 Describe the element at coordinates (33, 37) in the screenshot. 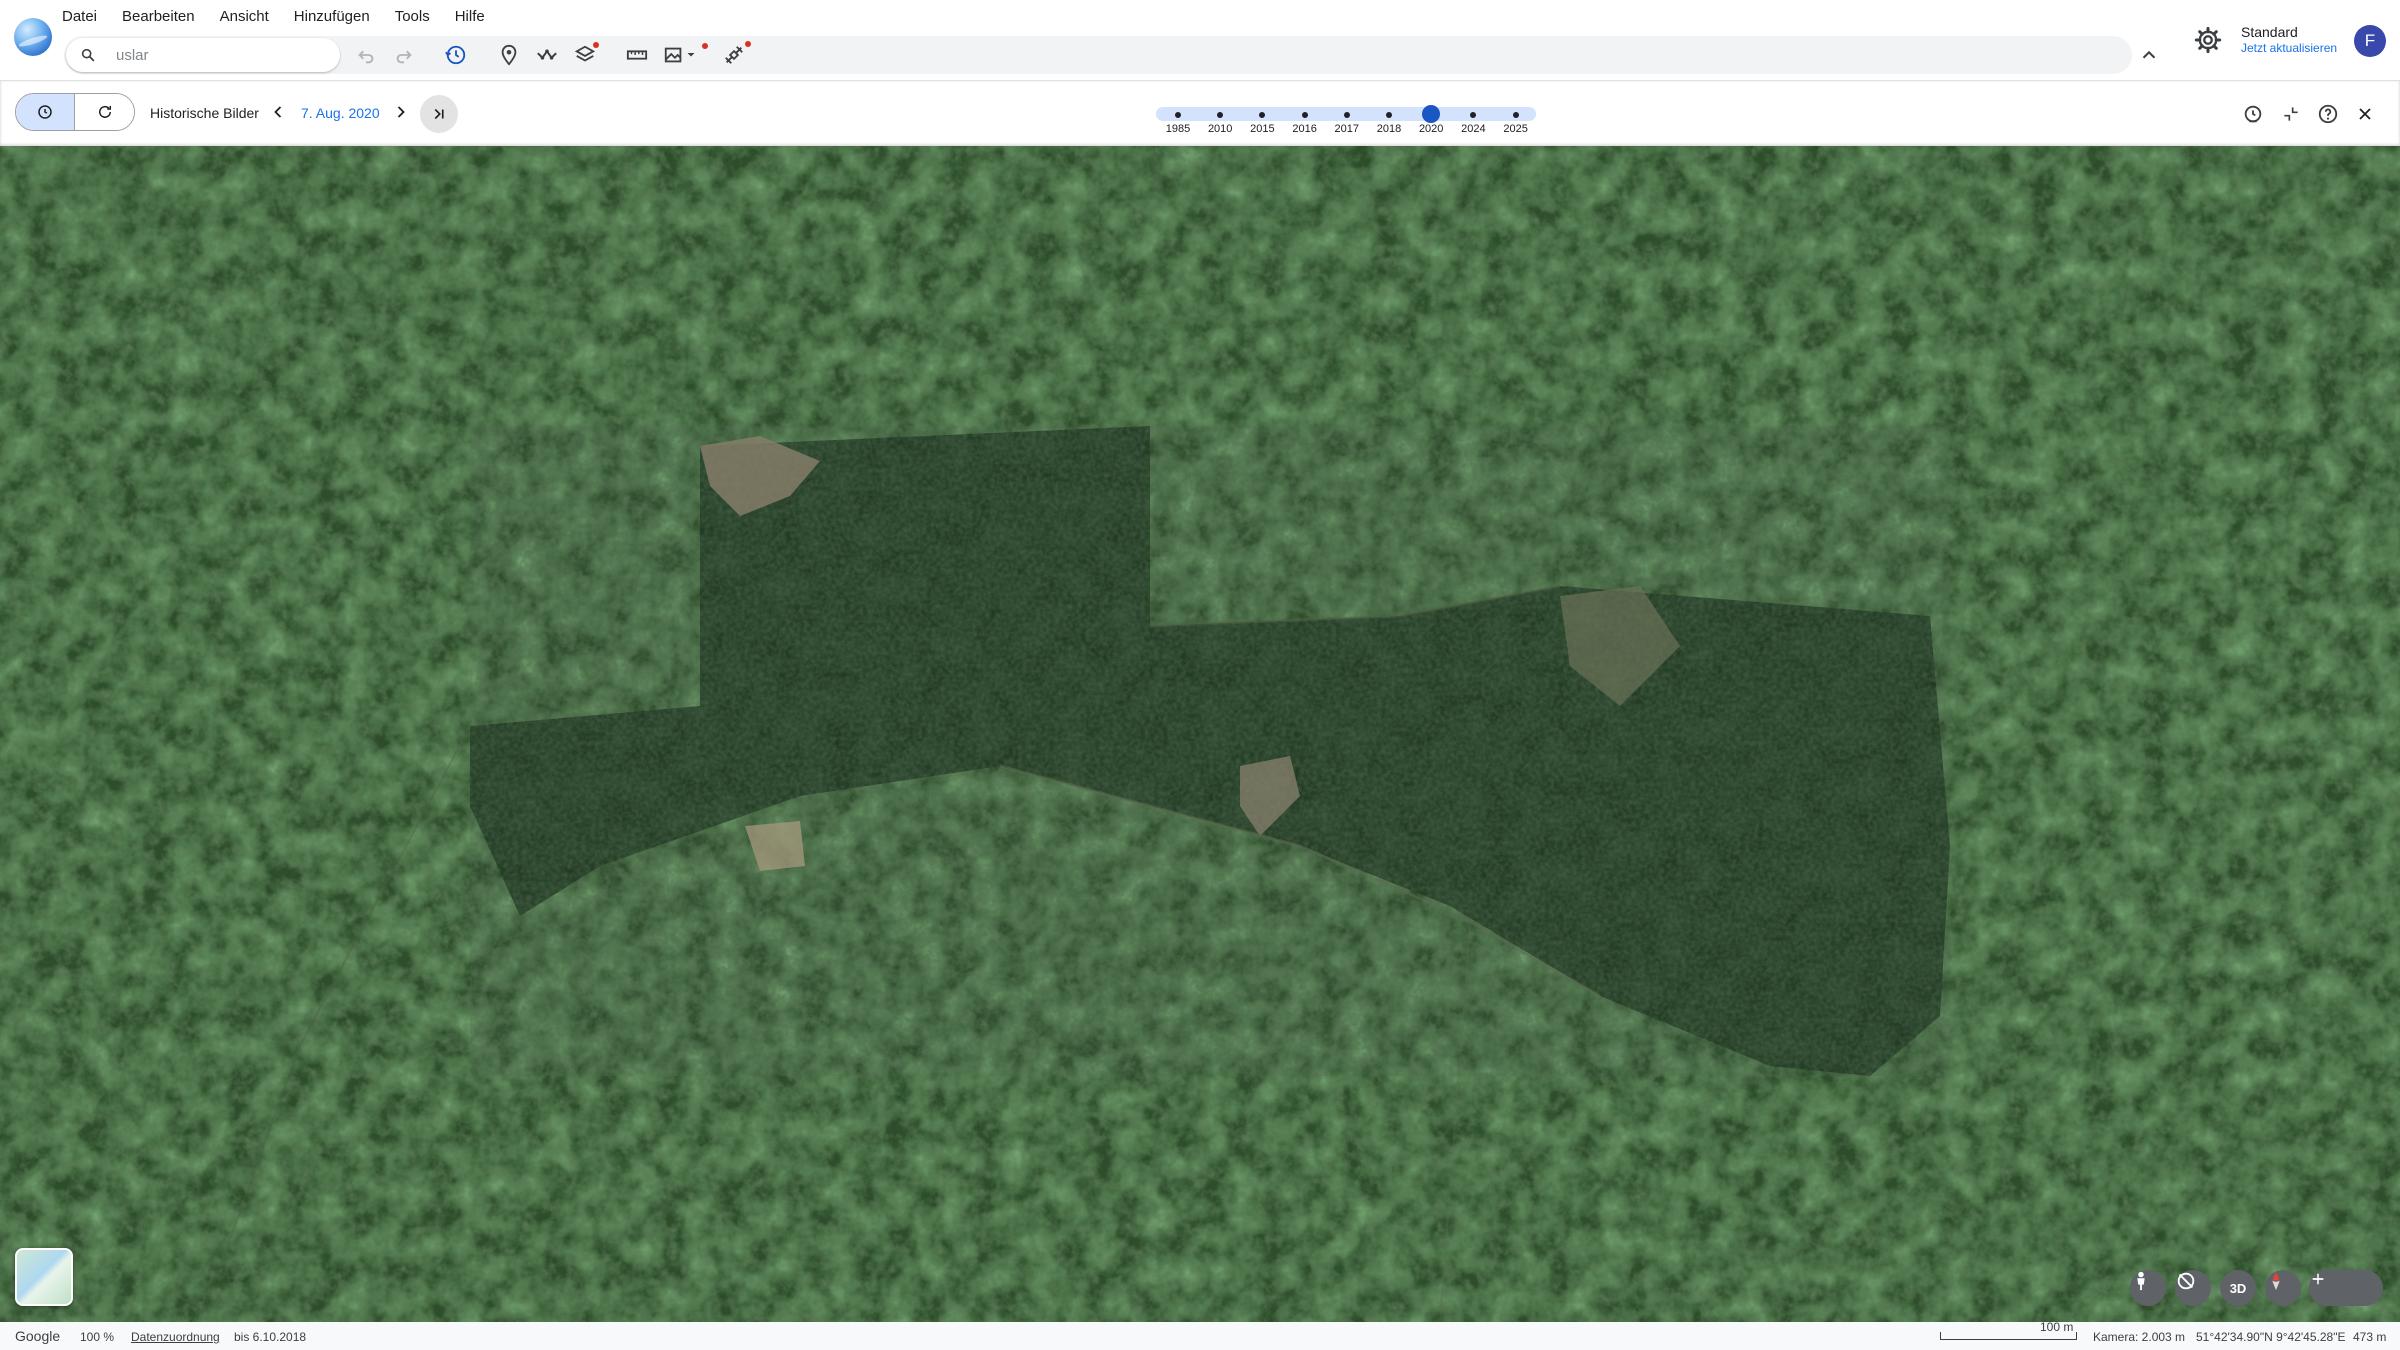

I see `google-earth-logo` at that location.